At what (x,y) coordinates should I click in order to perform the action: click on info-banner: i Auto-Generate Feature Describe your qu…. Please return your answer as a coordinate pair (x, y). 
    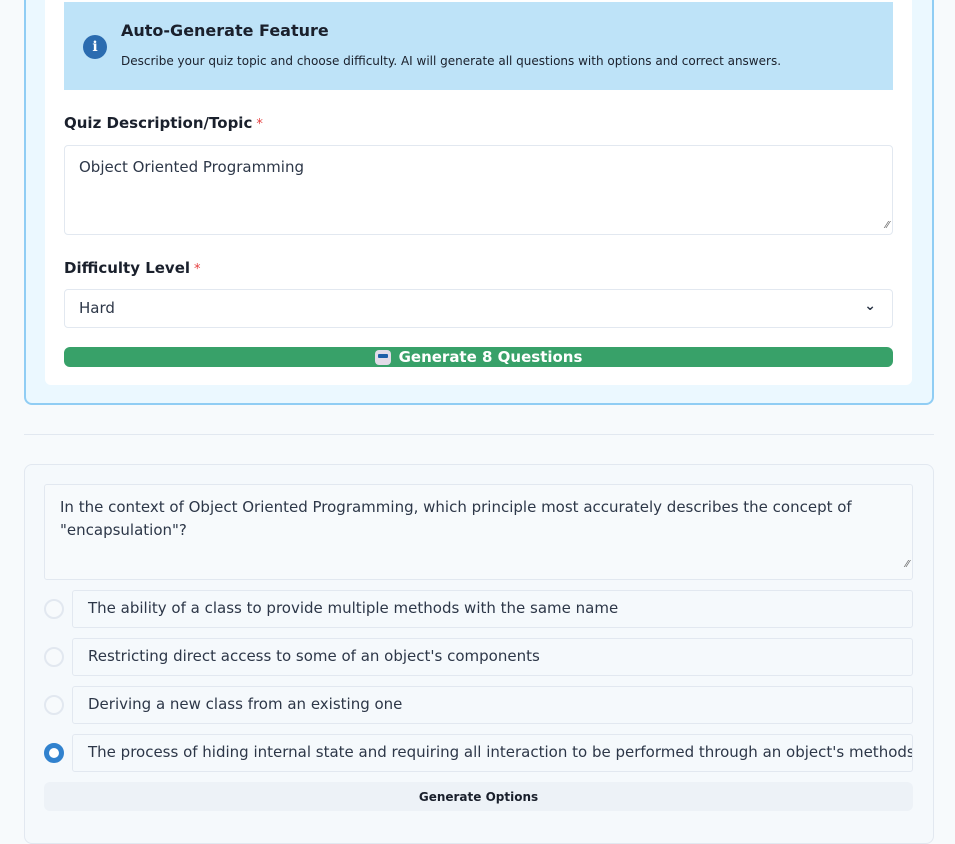
    Looking at the image, I should click on (478, 46).